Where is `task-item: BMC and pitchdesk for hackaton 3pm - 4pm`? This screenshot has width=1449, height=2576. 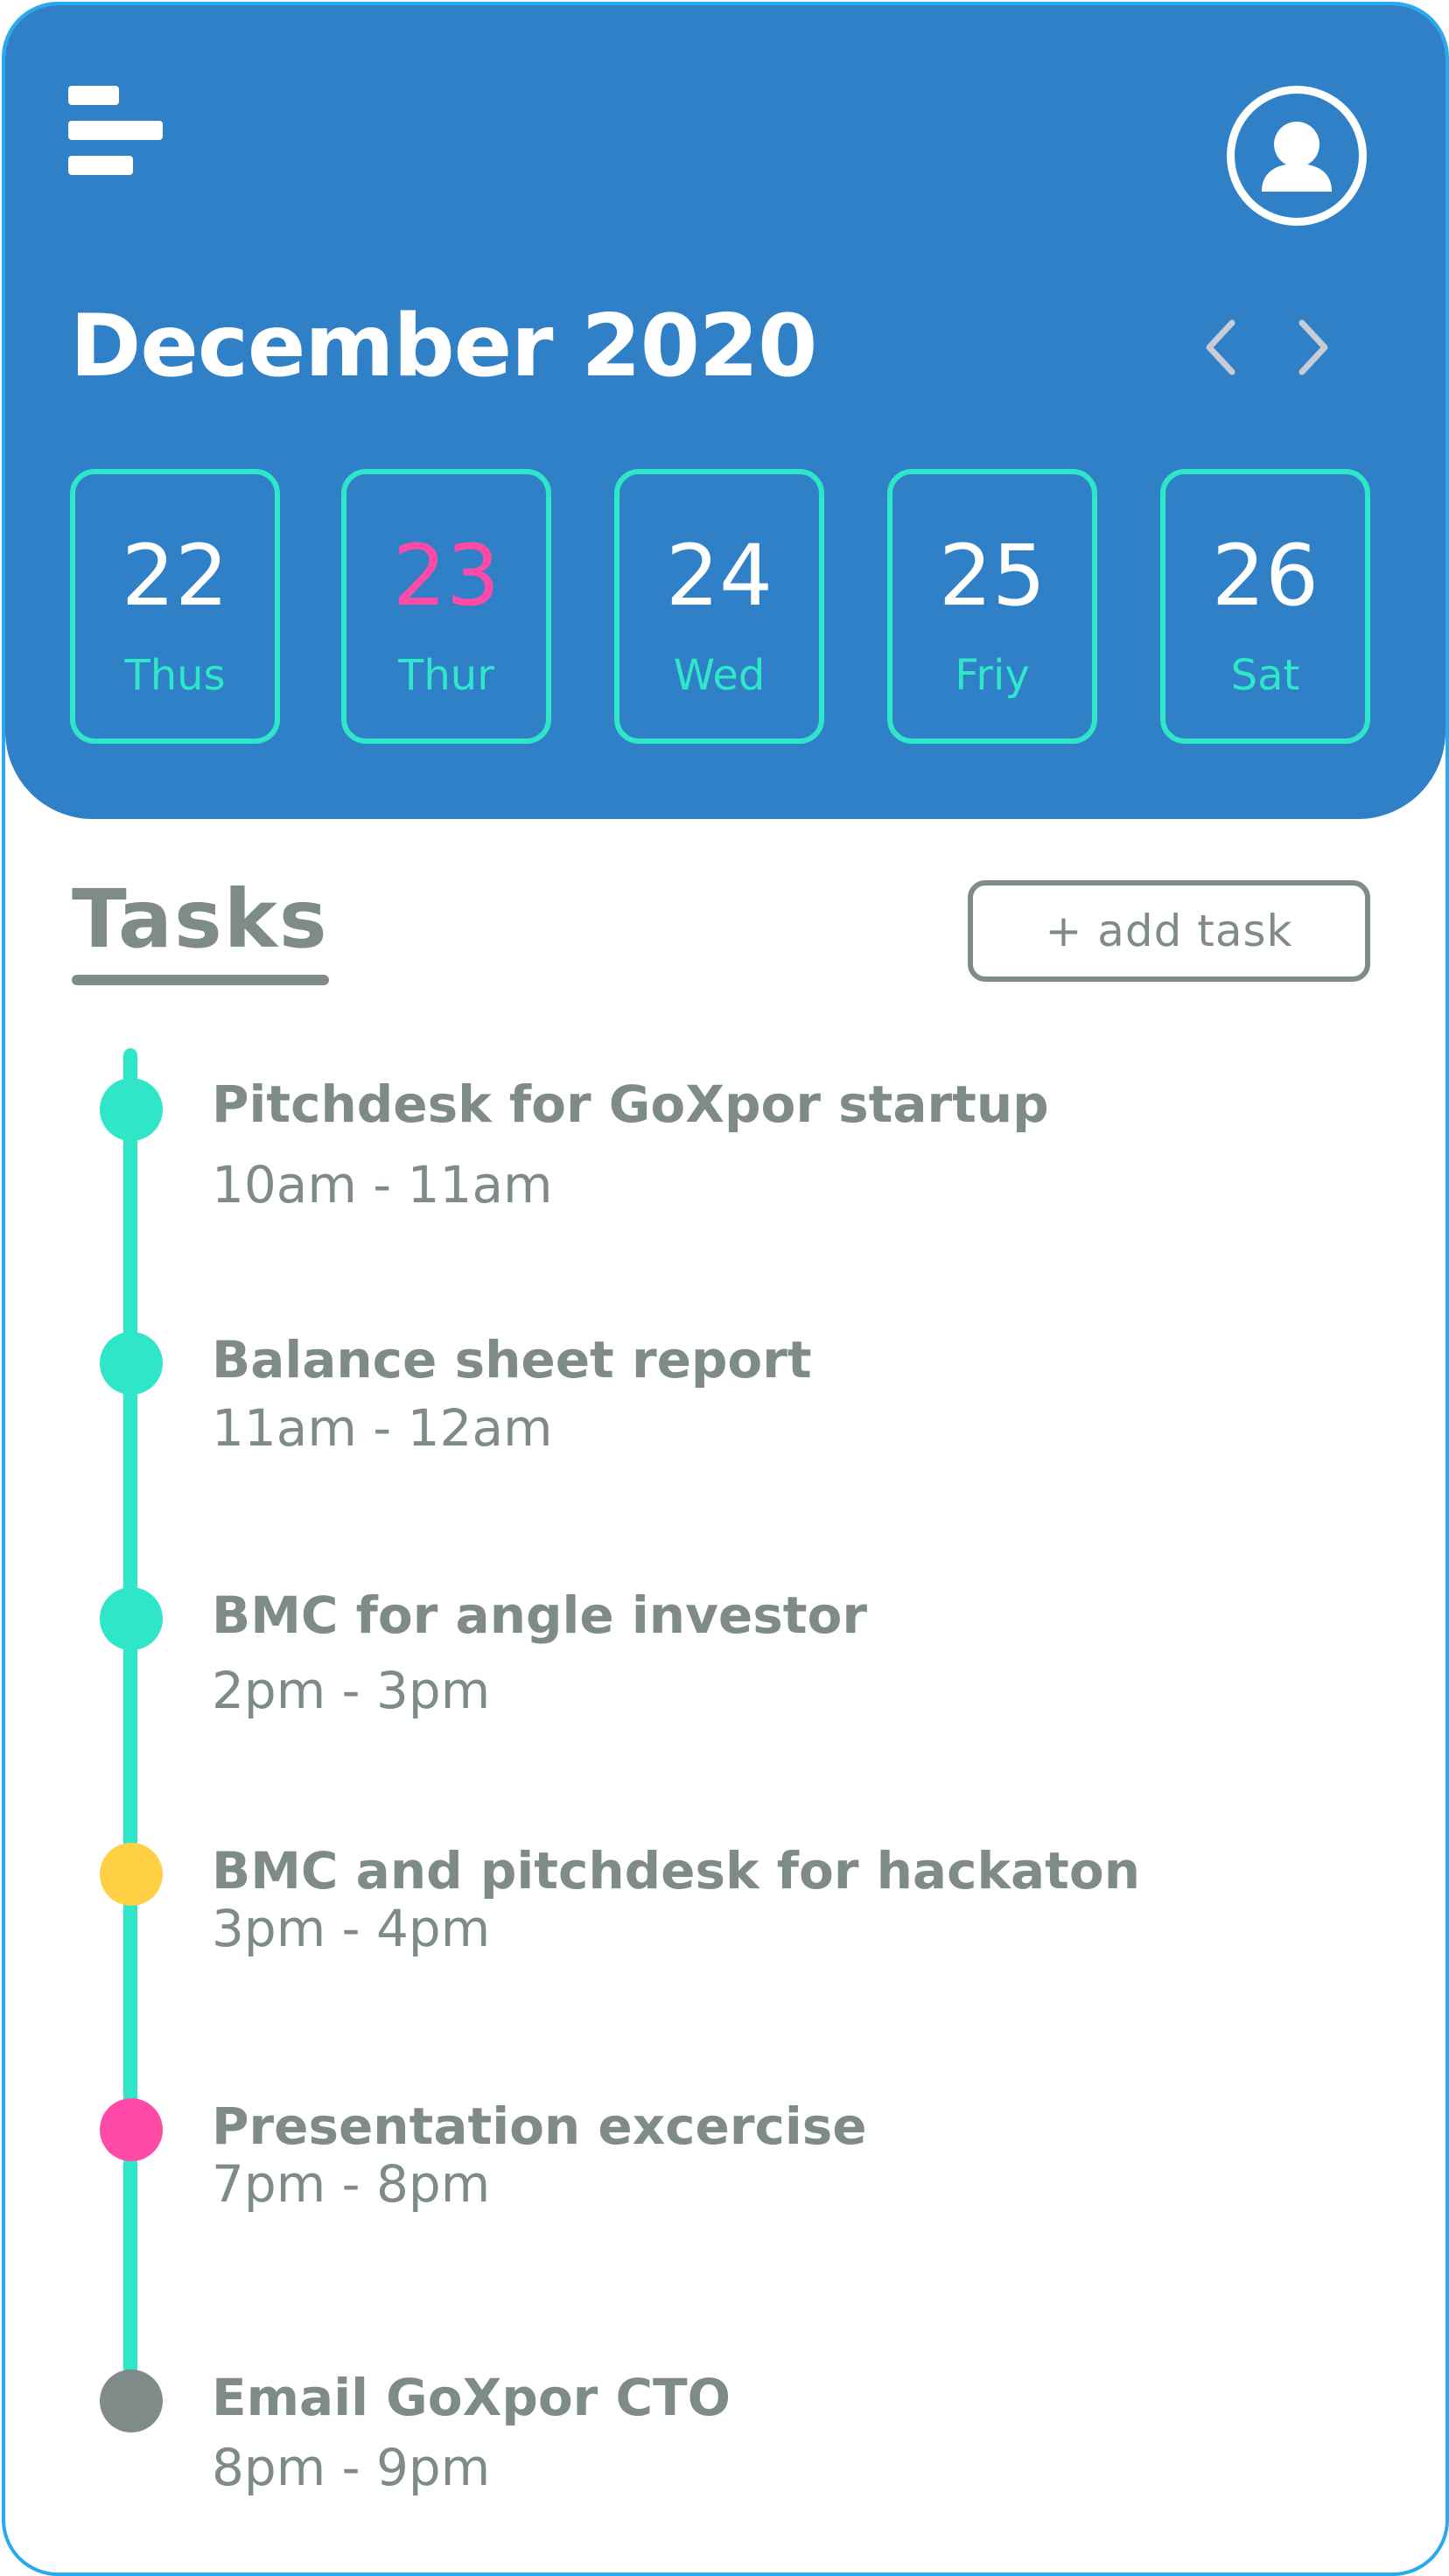 task-item: BMC and pitchdesk for hackaton 3pm - 4pm is located at coordinates (705, 1926).